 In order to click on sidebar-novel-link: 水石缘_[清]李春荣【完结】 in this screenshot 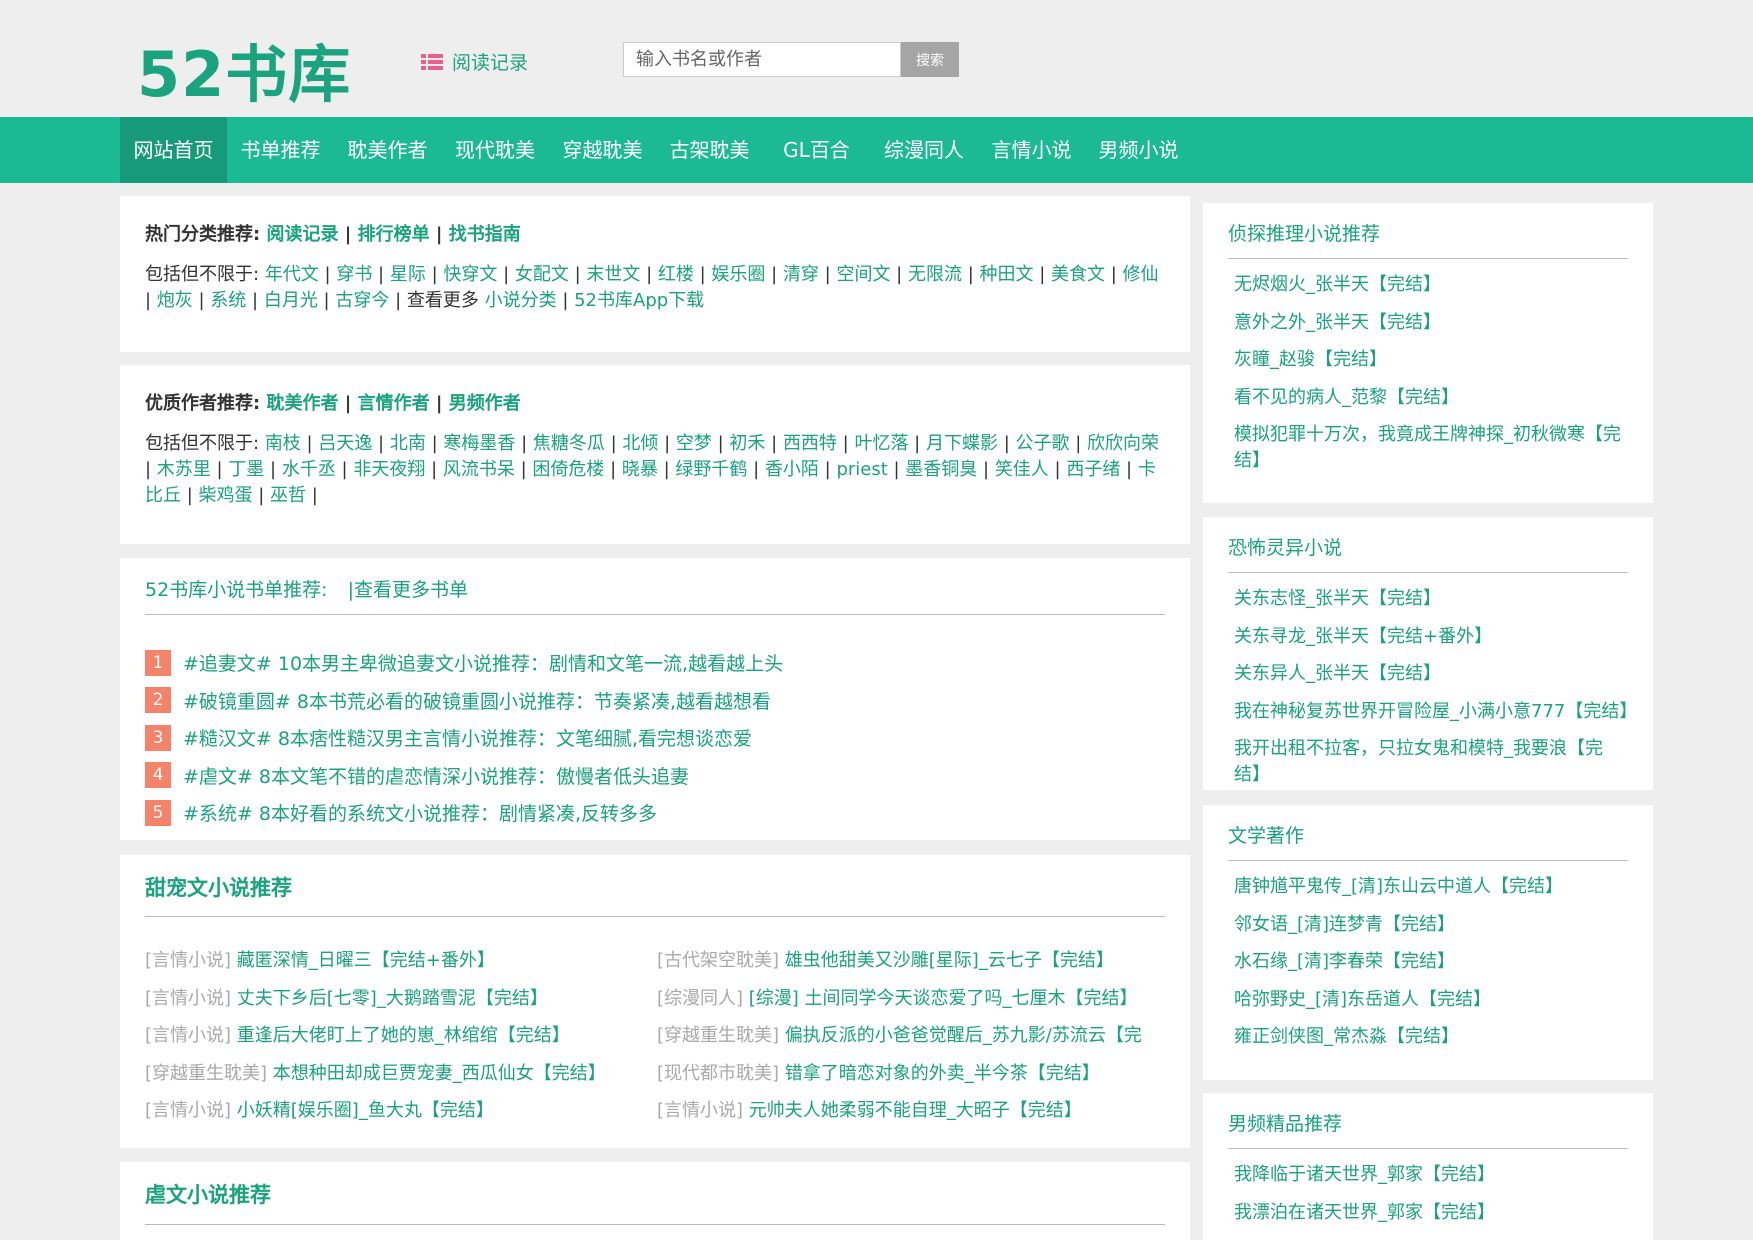, I will do `click(1344, 961)`.